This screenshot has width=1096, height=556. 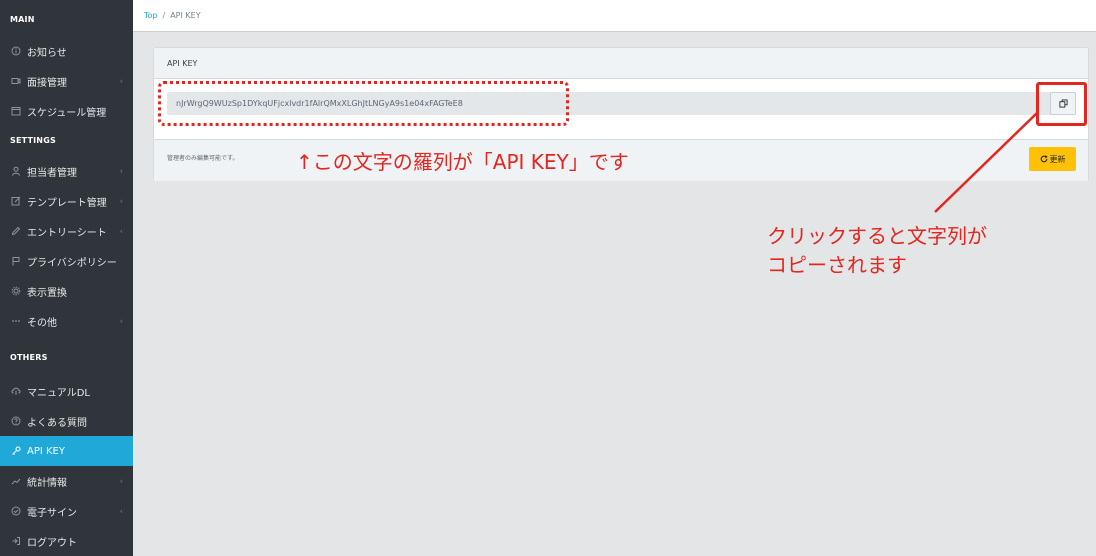 What do you see at coordinates (837, 265) in the screenshot?
I see `copy-annotation-line2: コピーされます` at bounding box center [837, 265].